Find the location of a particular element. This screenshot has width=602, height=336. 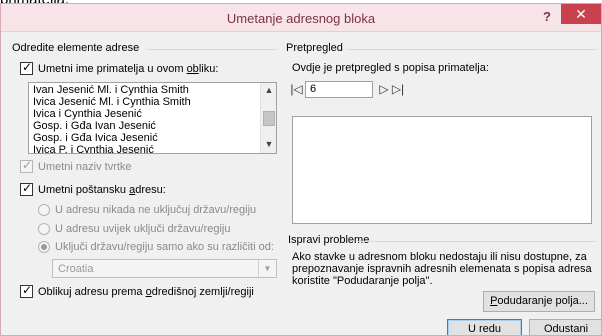

insert-postal-label: Umetni poštansku adresu: is located at coordinates (102, 190).